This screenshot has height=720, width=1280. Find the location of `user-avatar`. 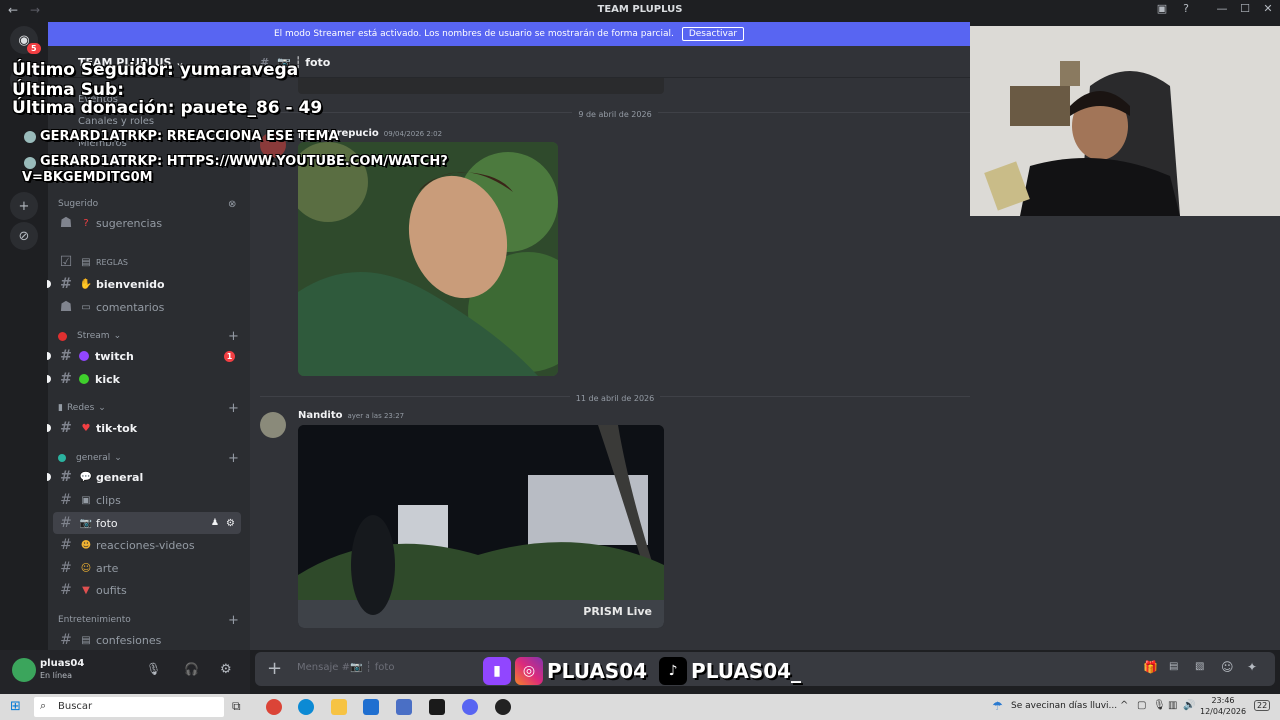

user-avatar is located at coordinates (24, 670).